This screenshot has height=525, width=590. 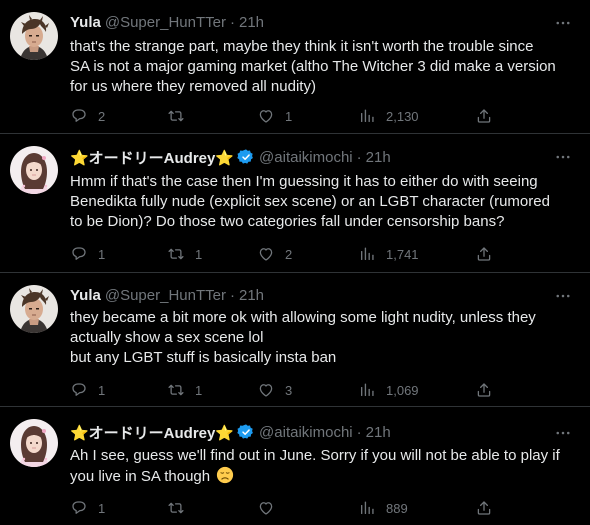 I want to click on tweet-text-line: for us where they removed all nudity), so click(x=193, y=86).